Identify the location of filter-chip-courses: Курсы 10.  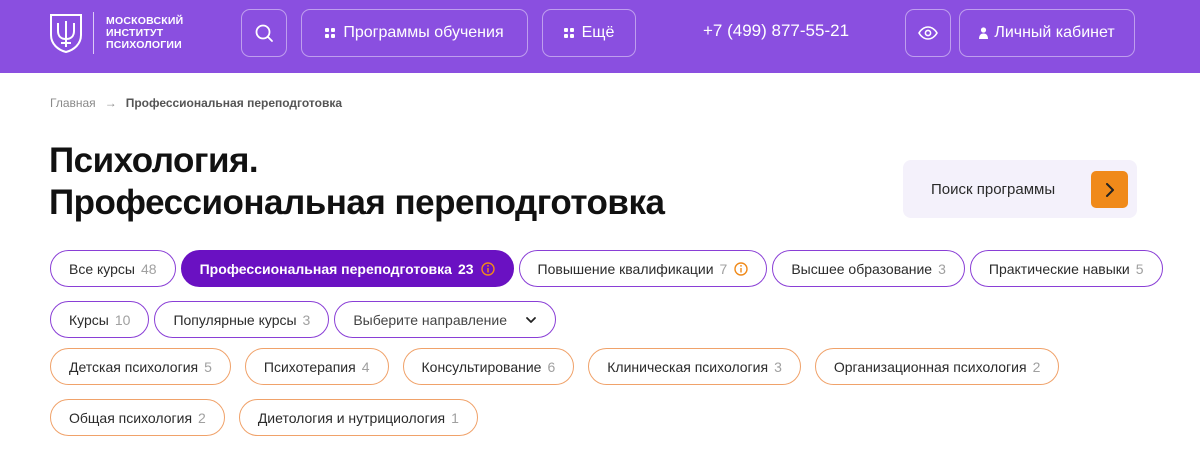
(100, 319).